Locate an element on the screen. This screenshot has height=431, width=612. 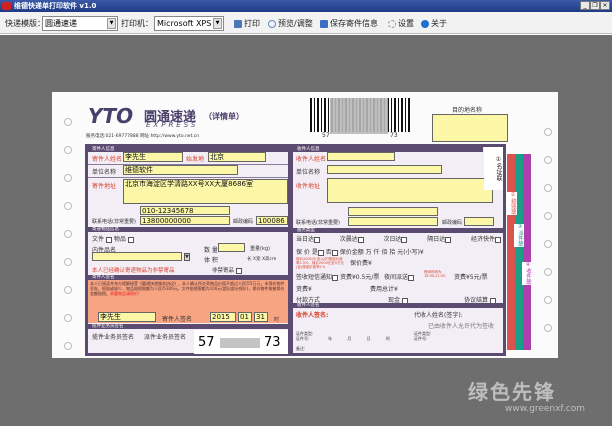
sms-label: 签收短信通知 is located at coordinates (314, 277).